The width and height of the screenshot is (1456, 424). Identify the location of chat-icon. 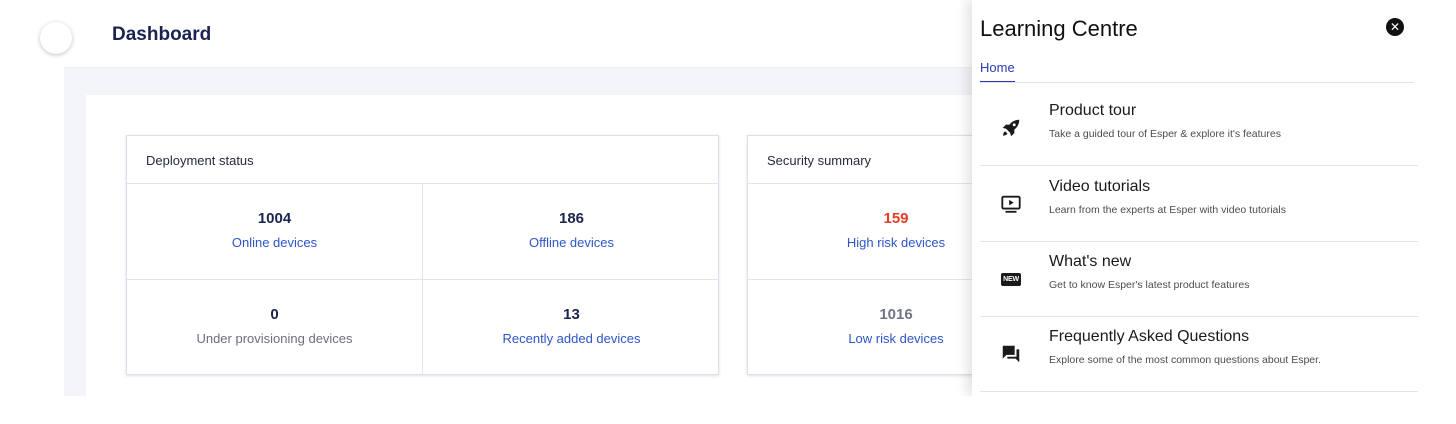
(1011, 354).